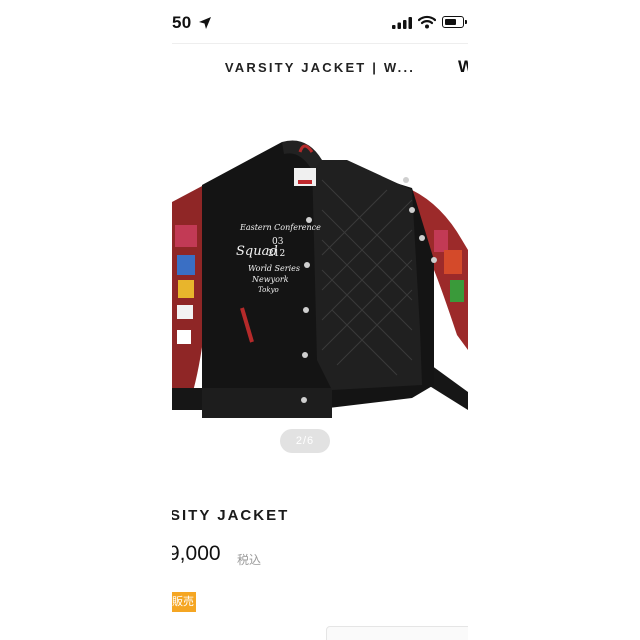  Describe the element at coordinates (205, 23) in the screenshot. I see `location-arrow-icon` at that location.